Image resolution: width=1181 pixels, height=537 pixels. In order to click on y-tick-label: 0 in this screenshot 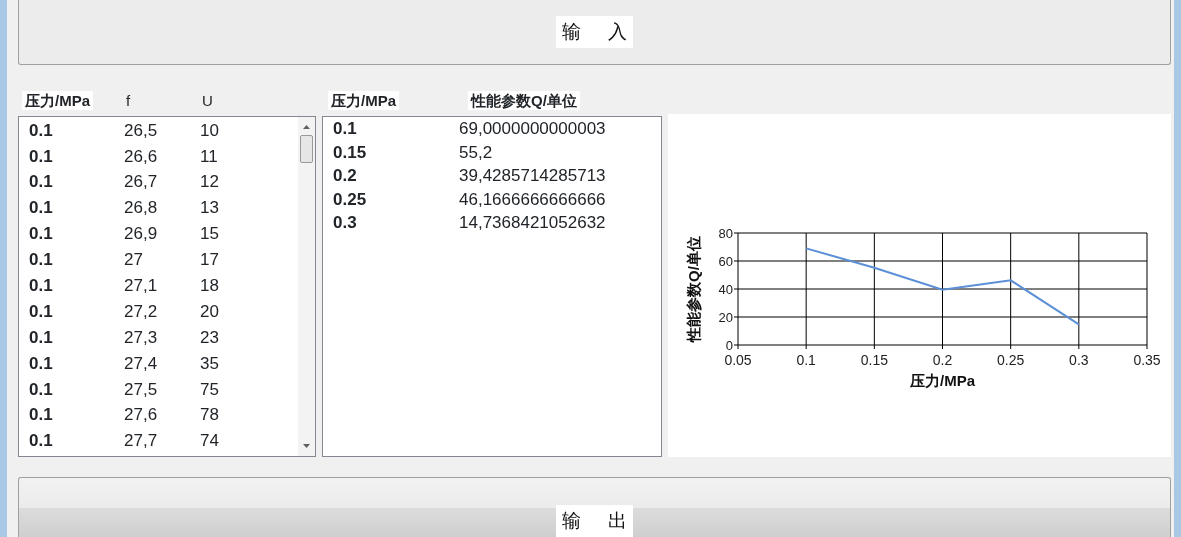, I will do `click(729, 346)`.